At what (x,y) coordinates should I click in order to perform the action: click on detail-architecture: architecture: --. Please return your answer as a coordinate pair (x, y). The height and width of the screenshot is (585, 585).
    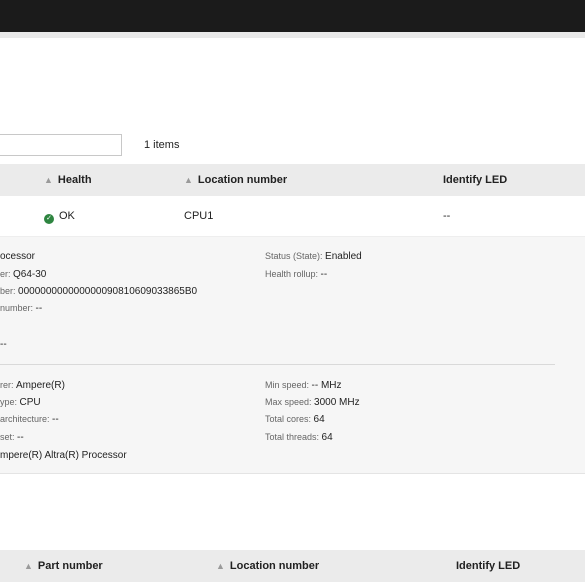
    Looking at the image, I should click on (29, 419).